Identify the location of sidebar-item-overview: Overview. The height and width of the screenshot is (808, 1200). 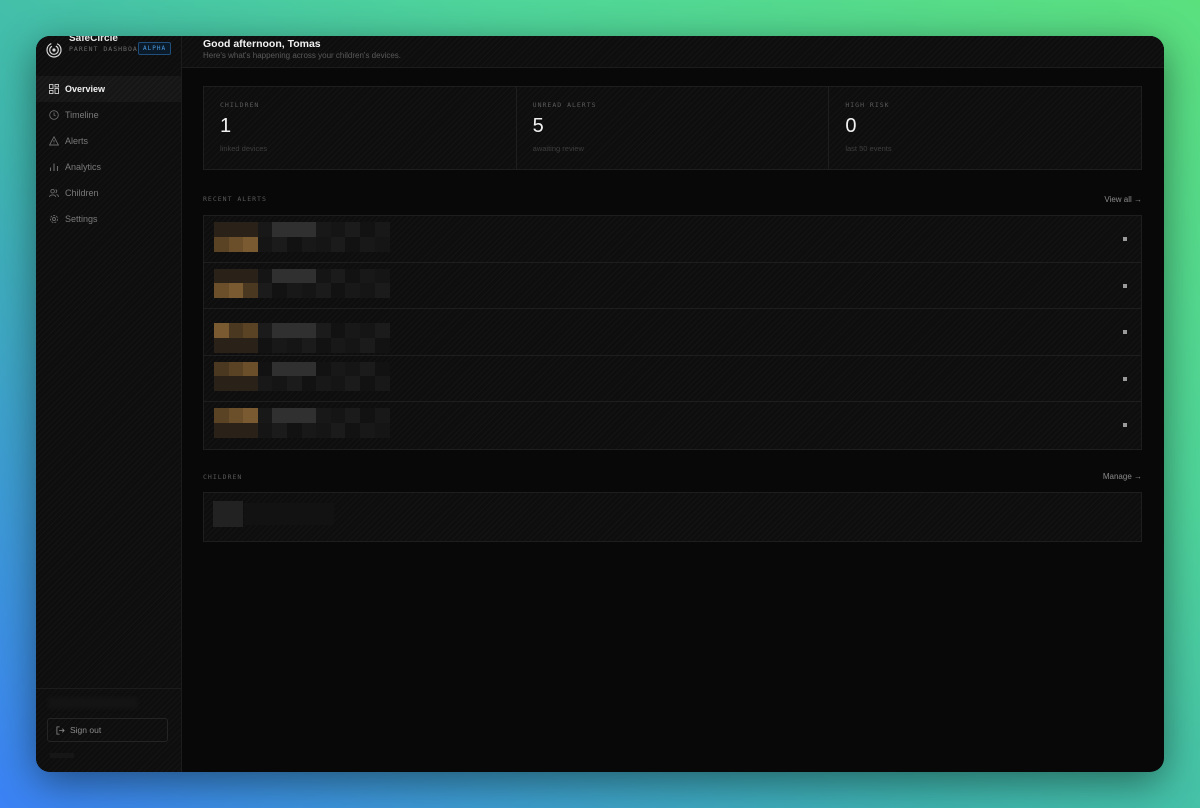
(108, 89).